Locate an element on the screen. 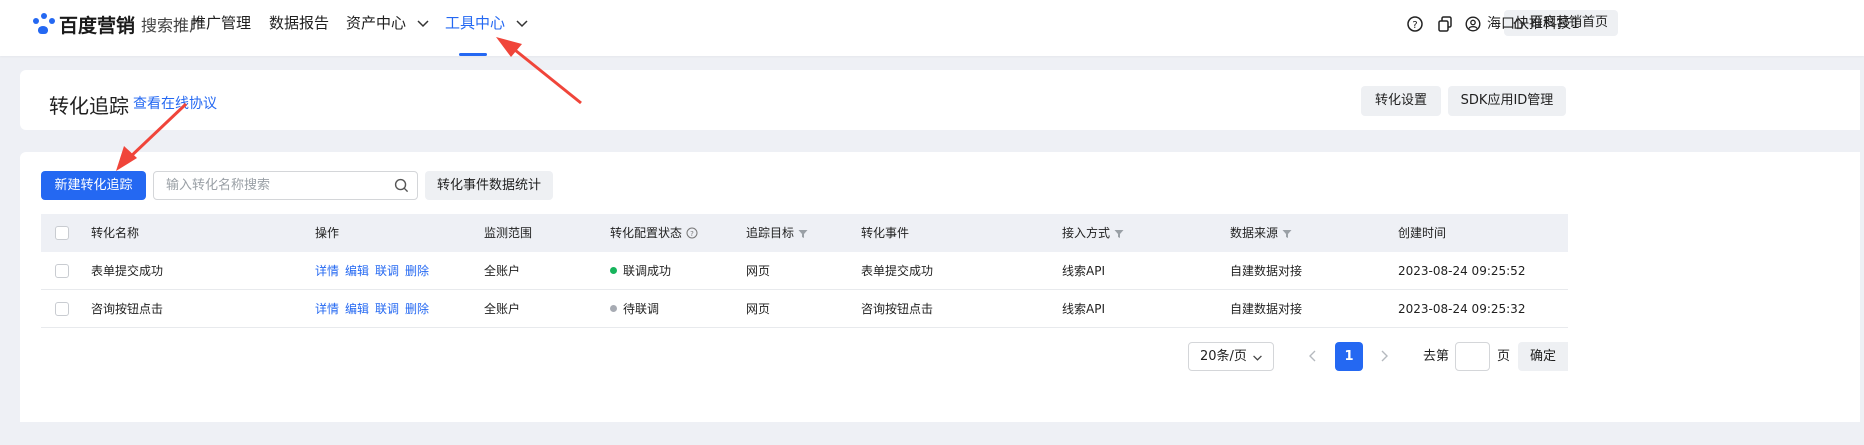 The image size is (1864, 445). select-all-checkbox is located at coordinates (62, 233).